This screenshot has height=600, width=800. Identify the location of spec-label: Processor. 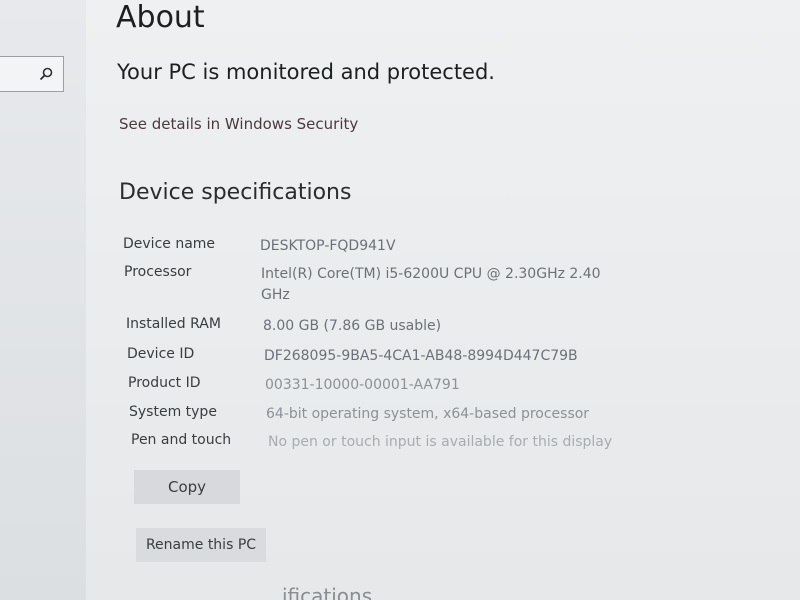
(158, 272).